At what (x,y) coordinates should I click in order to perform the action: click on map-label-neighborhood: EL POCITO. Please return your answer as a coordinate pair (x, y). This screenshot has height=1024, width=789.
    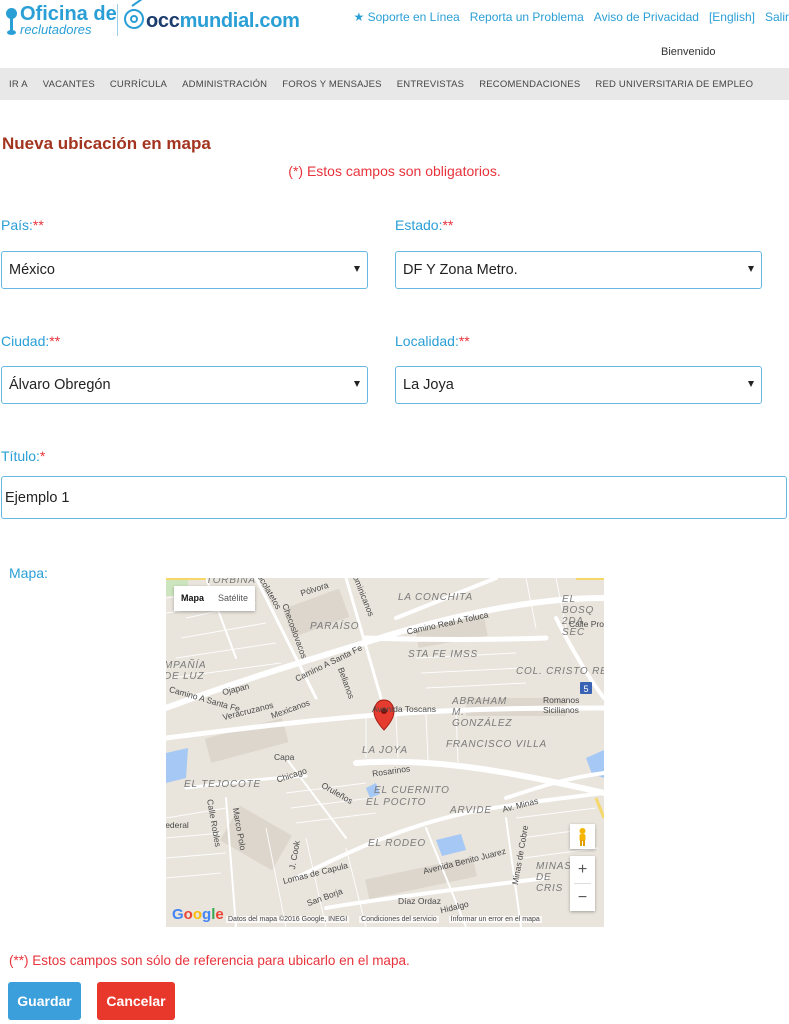
    Looking at the image, I should click on (396, 802).